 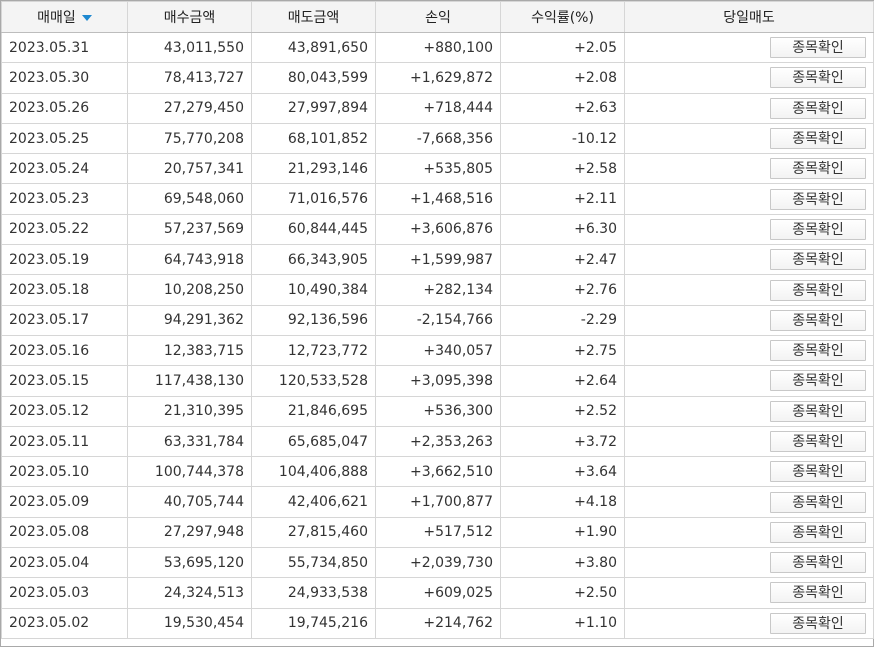 I want to click on sell-amount-cell: 19,745,216, so click(x=313, y=623).